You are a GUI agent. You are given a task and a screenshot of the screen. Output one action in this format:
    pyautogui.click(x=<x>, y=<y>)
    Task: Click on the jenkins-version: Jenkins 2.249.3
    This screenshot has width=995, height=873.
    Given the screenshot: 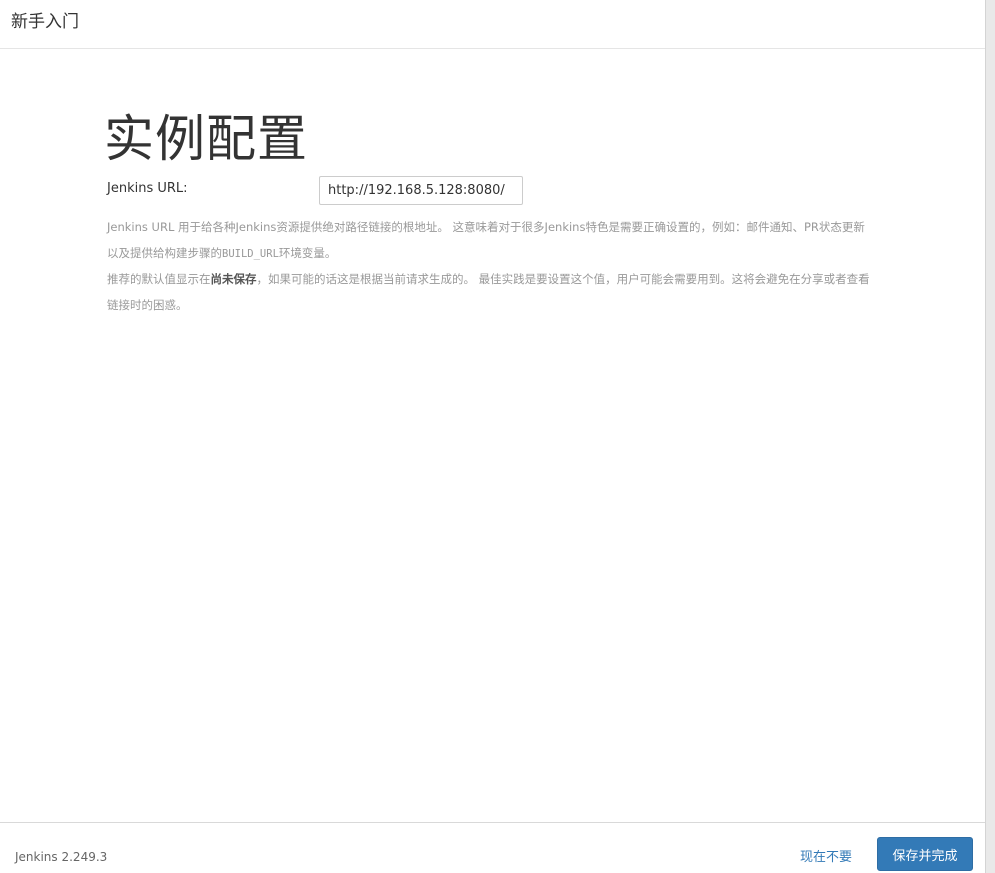 What is the action you would take?
    pyautogui.click(x=61, y=857)
    